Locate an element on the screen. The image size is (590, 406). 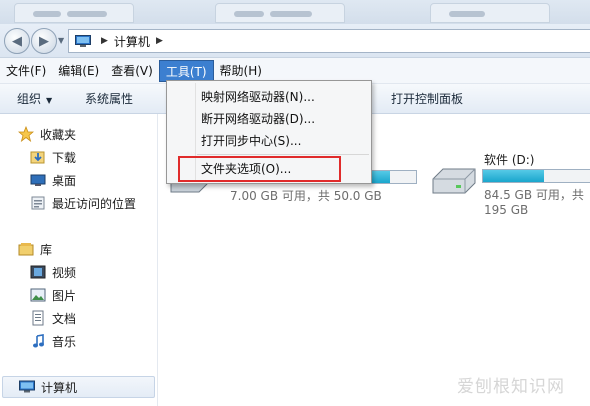
video-icon is located at coordinates (38, 272).